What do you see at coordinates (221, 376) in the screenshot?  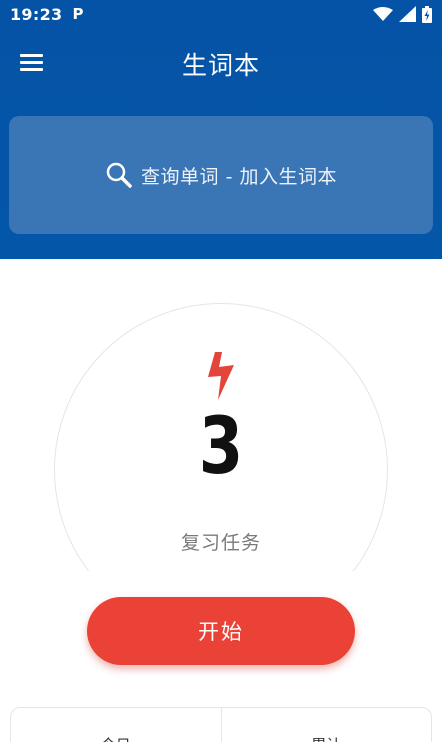 I see `lightning-icon` at bounding box center [221, 376].